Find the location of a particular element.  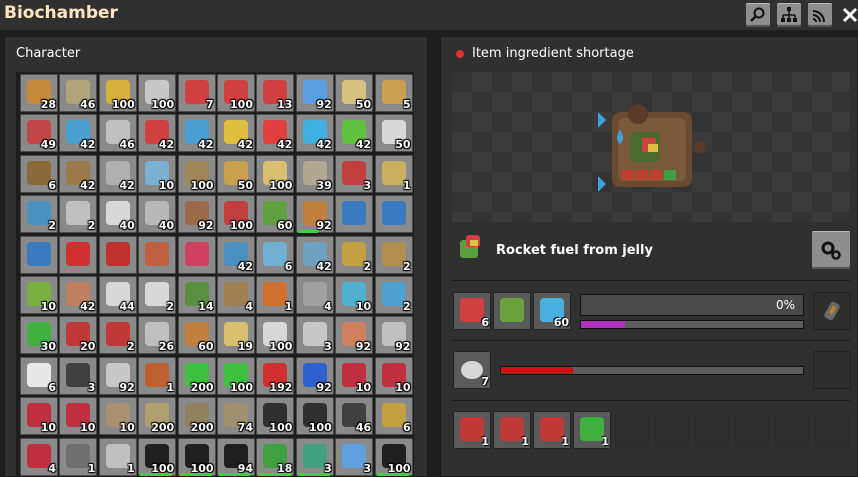

inventory-slot: 74 is located at coordinates (236, 416).